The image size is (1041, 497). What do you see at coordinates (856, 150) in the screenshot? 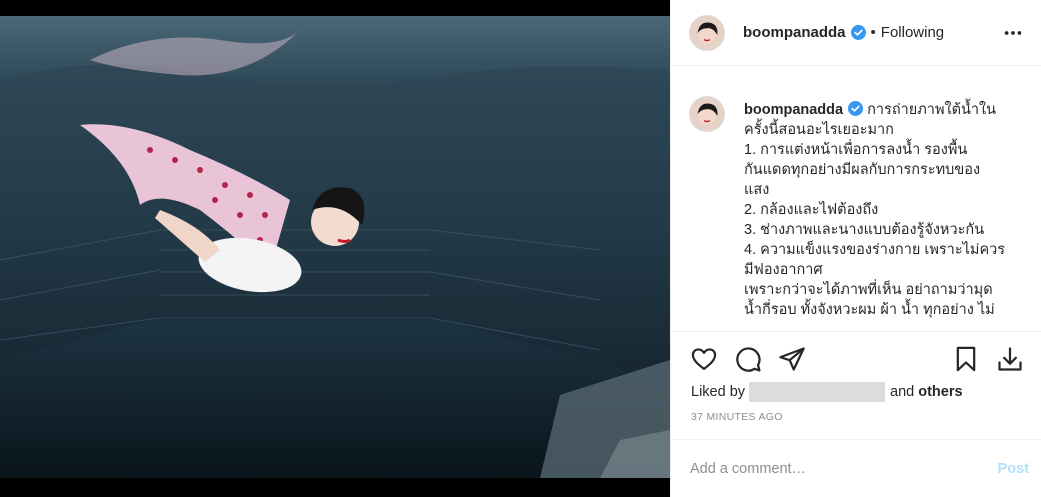
I see `caption-line: 1. การแต่งหน้าเพื่อการลงน้ำ รองพื้น` at bounding box center [856, 150].